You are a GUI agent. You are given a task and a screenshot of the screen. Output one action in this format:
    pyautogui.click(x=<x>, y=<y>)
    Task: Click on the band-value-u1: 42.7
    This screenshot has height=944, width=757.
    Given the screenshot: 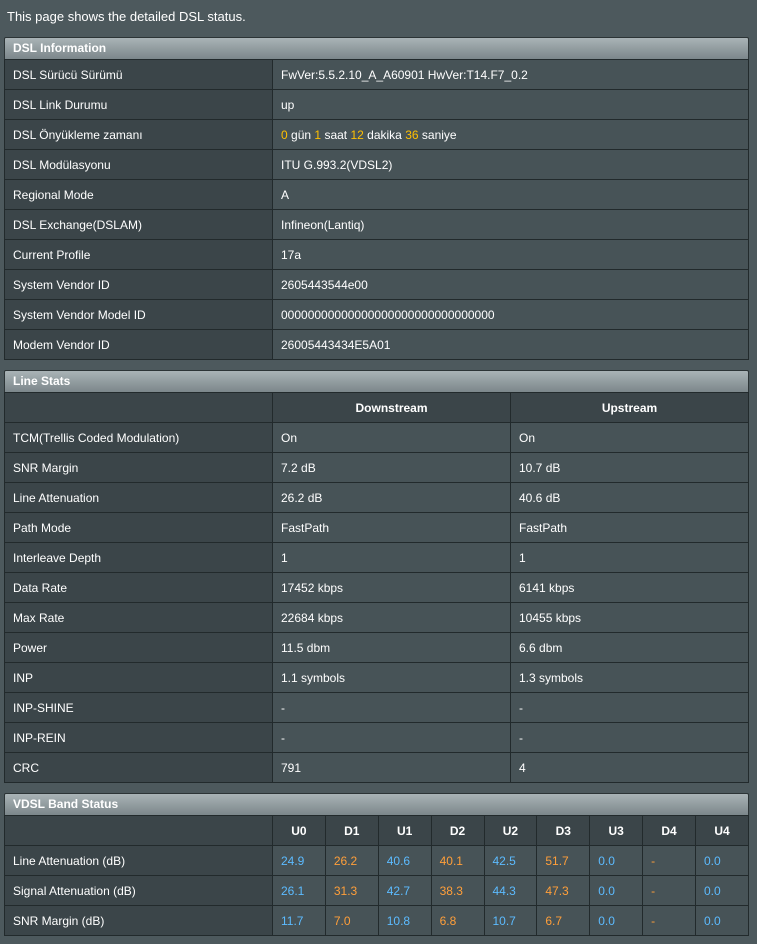 What is the action you would take?
    pyautogui.click(x=404, y=890)
    